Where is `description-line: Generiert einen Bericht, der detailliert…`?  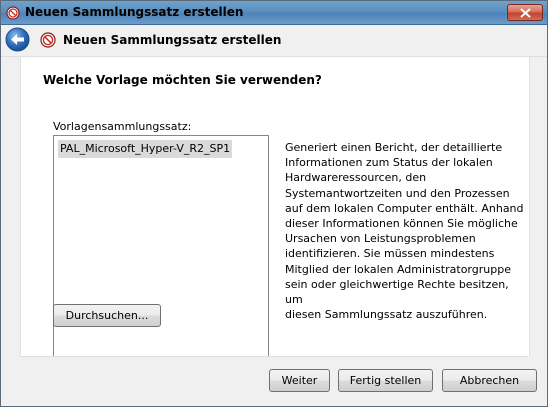 description-line: Generiert einen Bericht, der detailliert… is located at coordinates (394, 147).